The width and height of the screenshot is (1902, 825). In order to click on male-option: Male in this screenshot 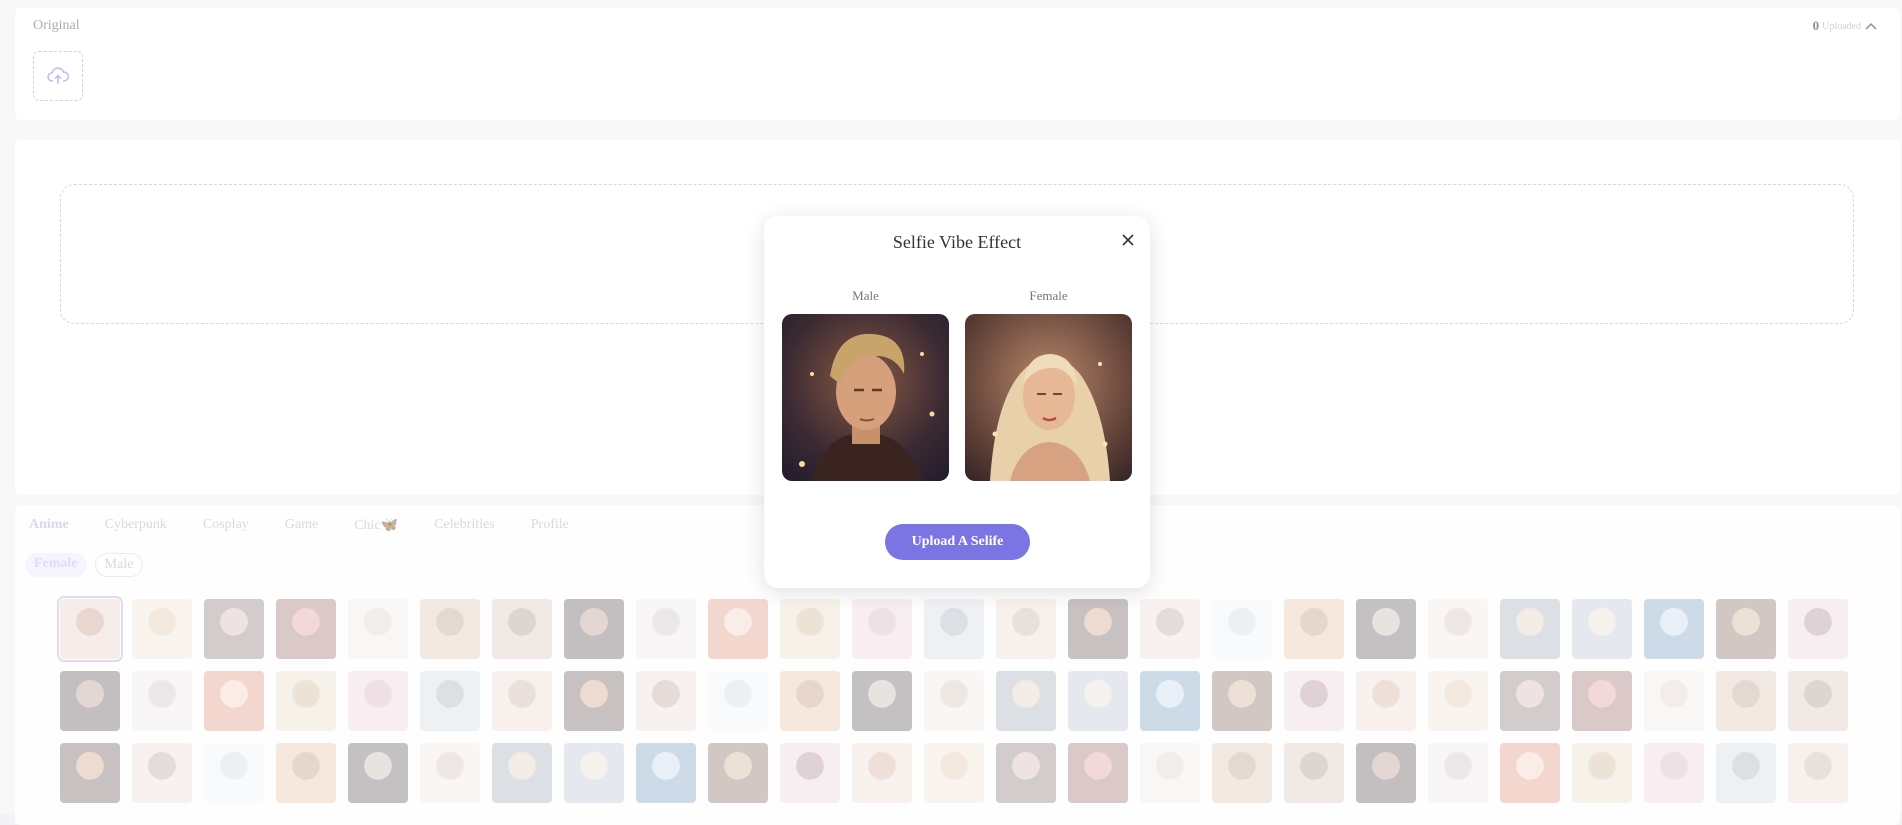, I will do `click(865, 384)`.